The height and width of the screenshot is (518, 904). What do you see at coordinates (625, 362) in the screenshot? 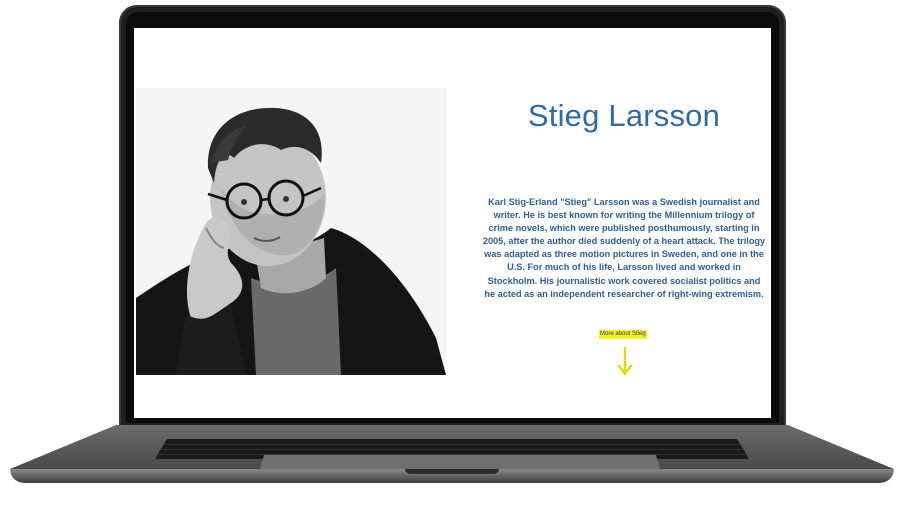
I see `arrow-down-icon` at bounding box center [625, 362].